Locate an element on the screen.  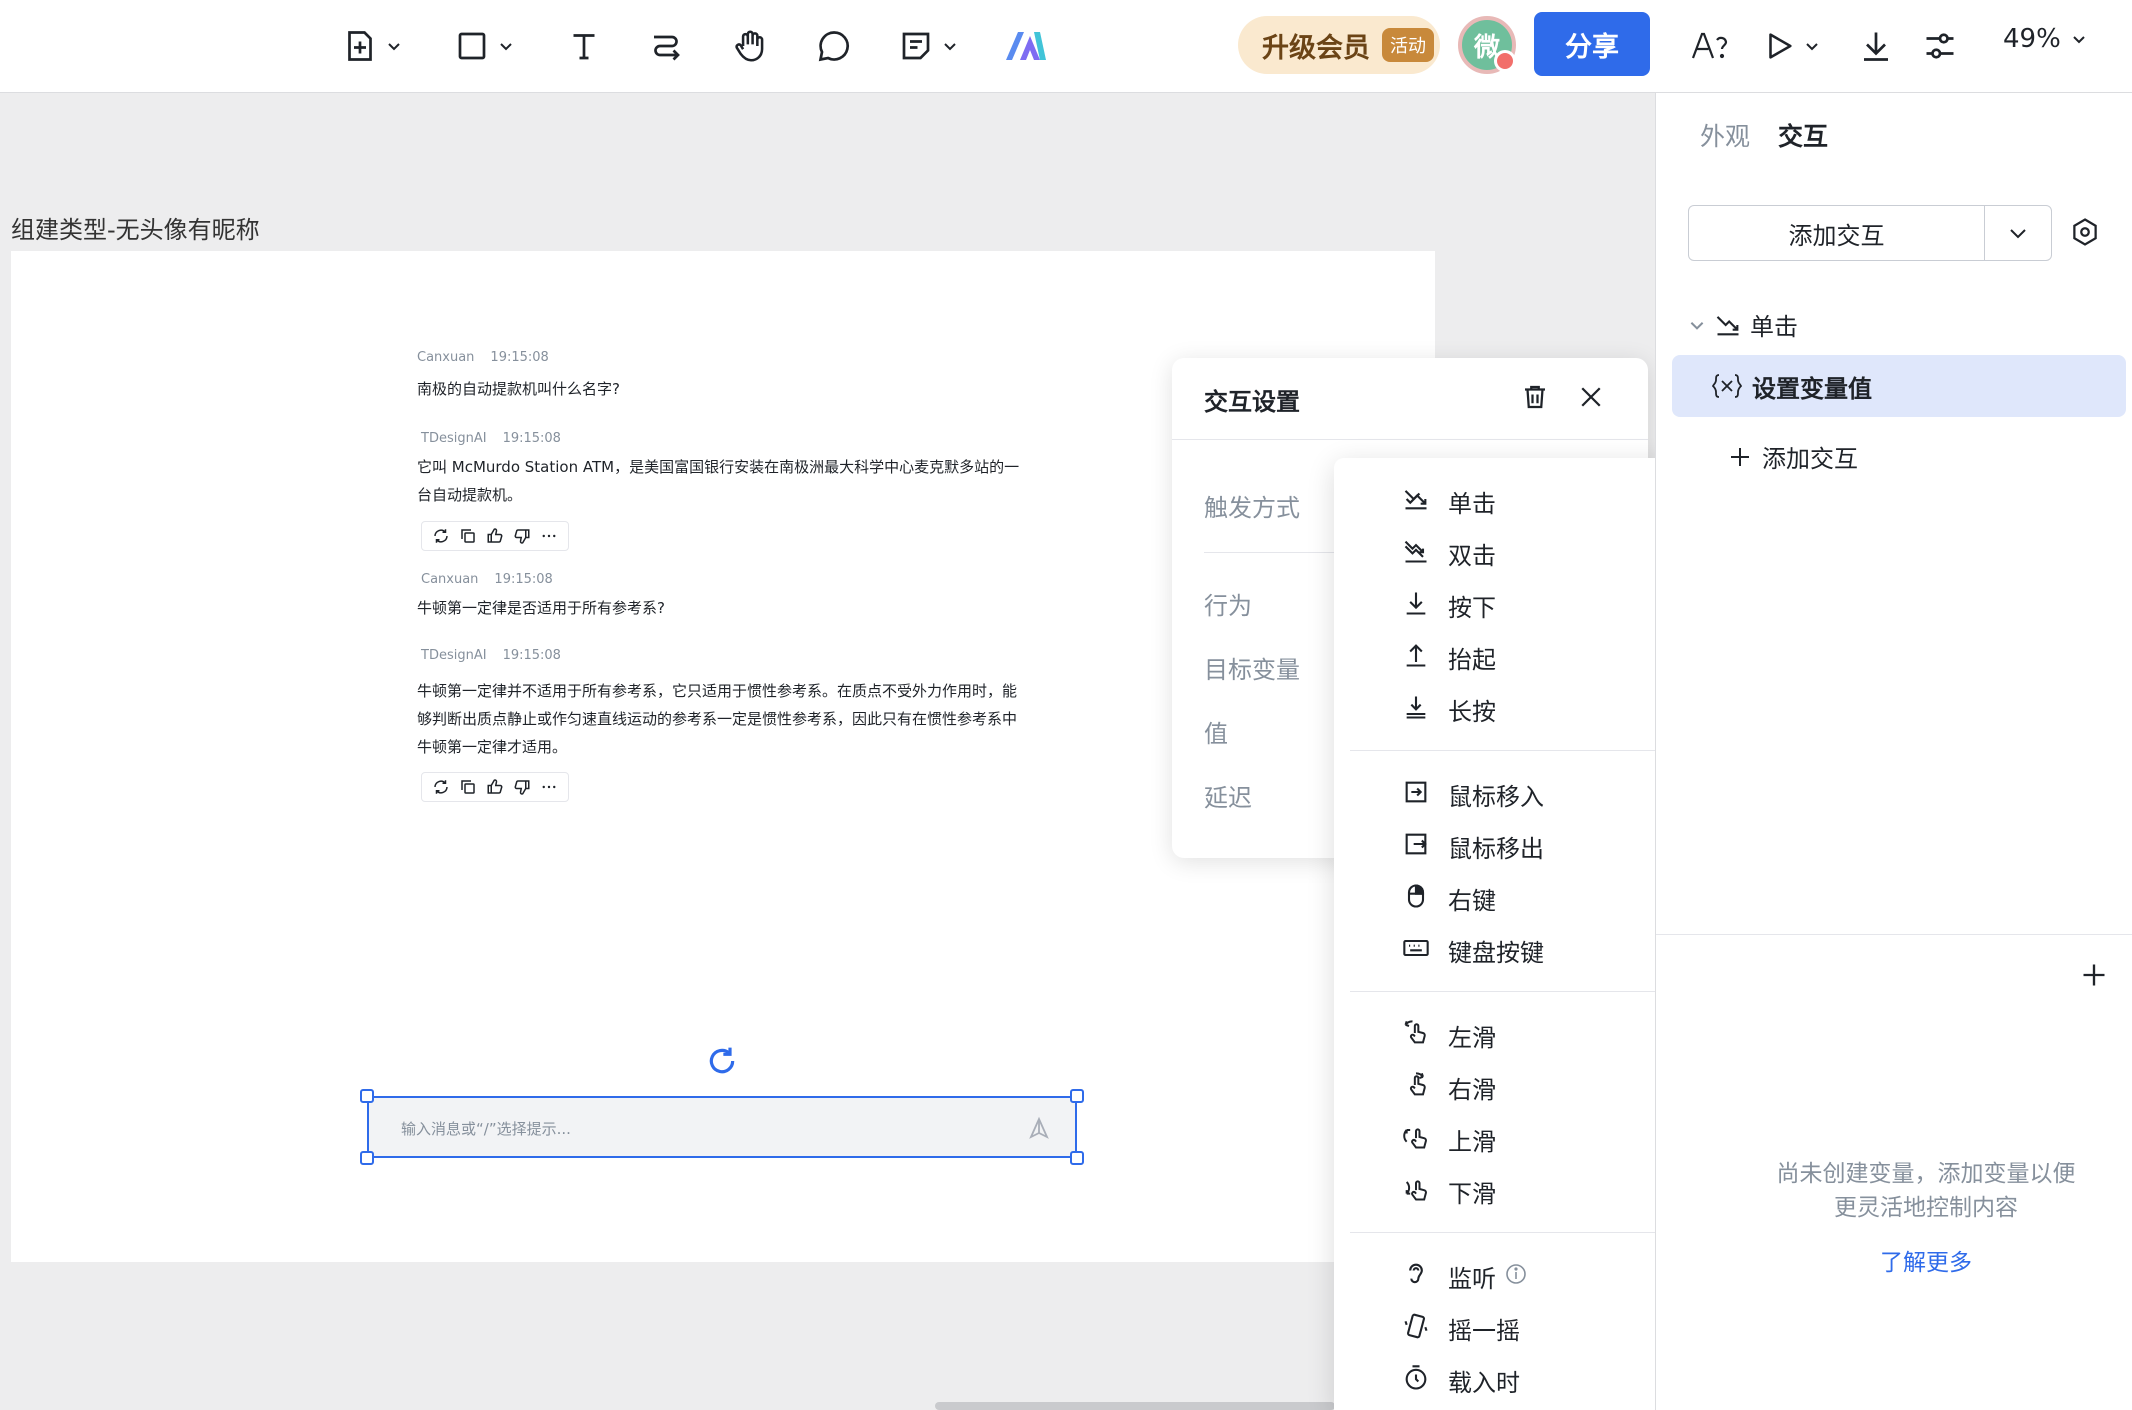
empty-text-line: 更灵活地控制内容 is located at coordinates (1926, 1208).